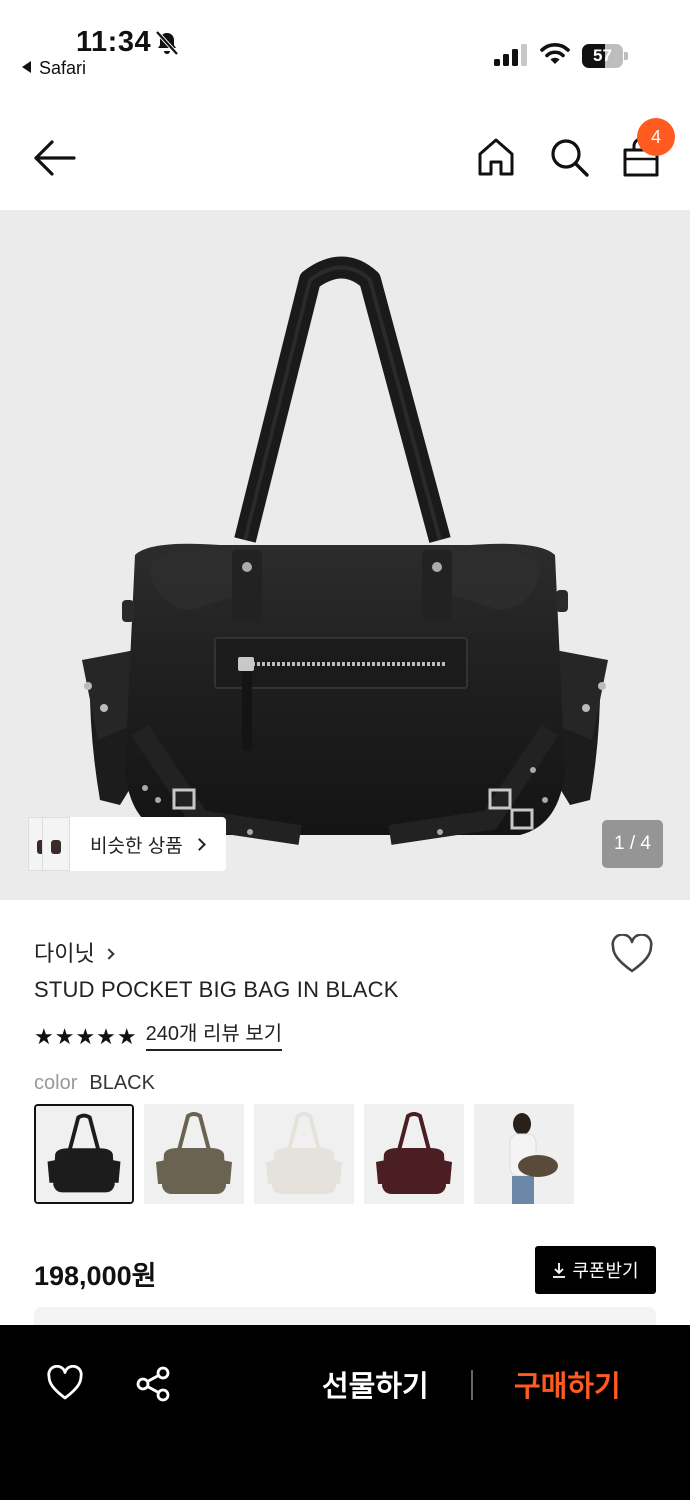 Image resolution: width=690 pixels, height=1500 pixels. I want to click on color-swatch-olive, so click(194, 1154).